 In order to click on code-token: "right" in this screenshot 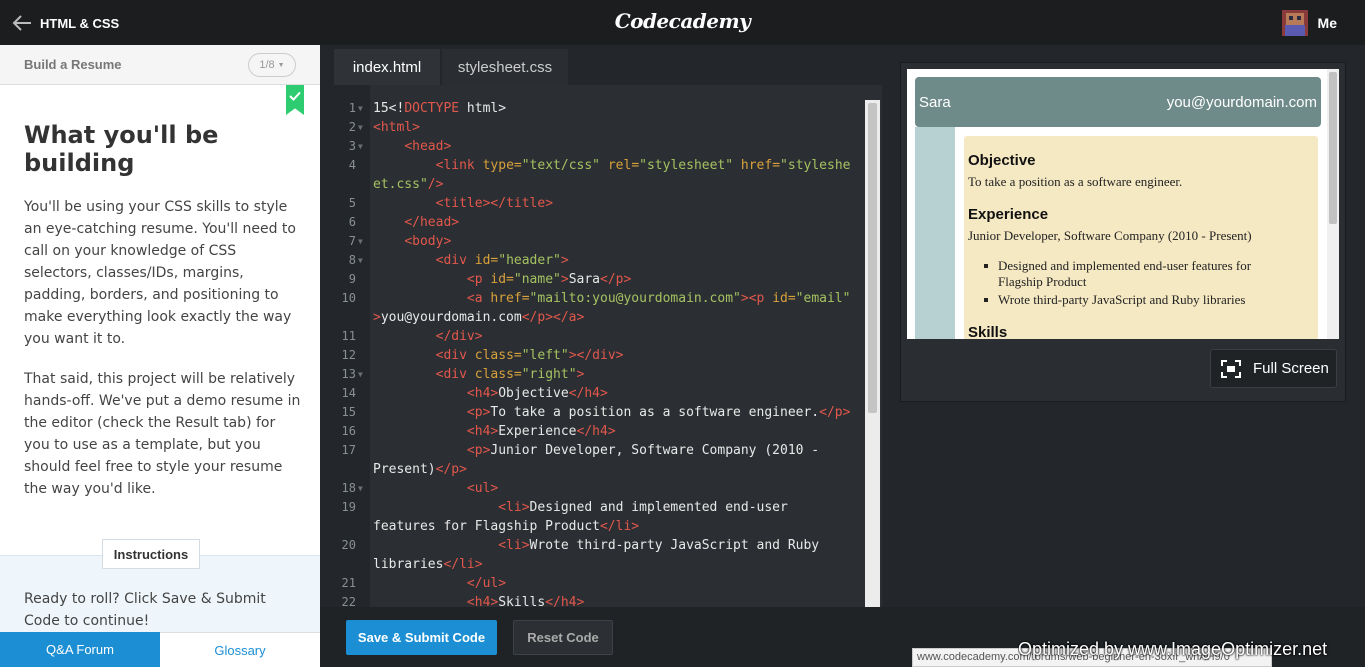, I will do `click(549, 374)`.